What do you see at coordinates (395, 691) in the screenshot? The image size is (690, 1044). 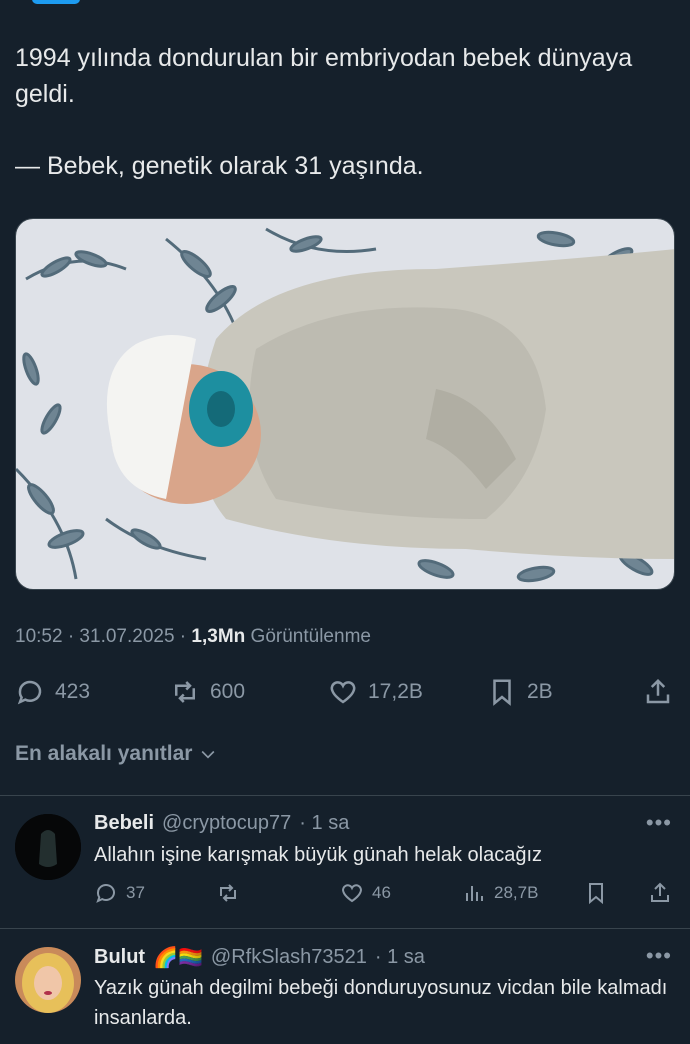 I see `like-count: 17,2B` at bounding box center [395, 691].